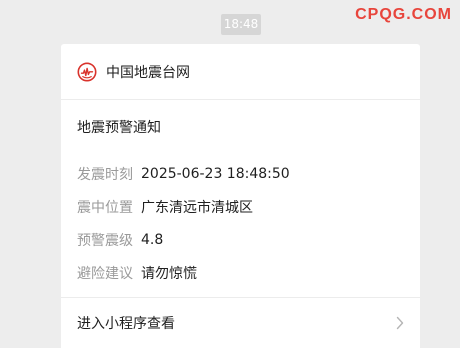  Describe the element at coordinates (119, 128) in the screenshot. I see `notice-title: 地震预警通知` at that location.